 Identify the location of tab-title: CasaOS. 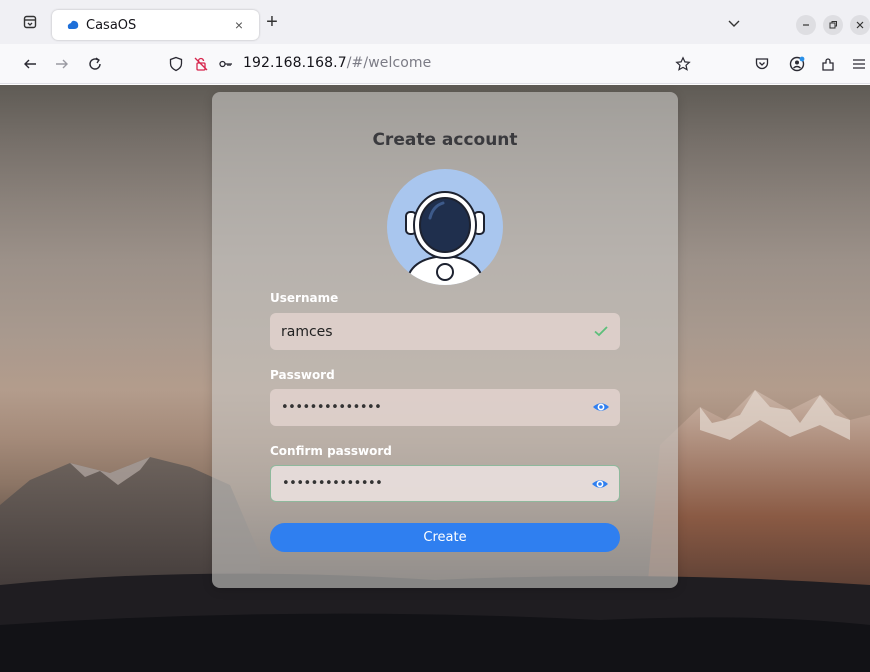
(111, 25).